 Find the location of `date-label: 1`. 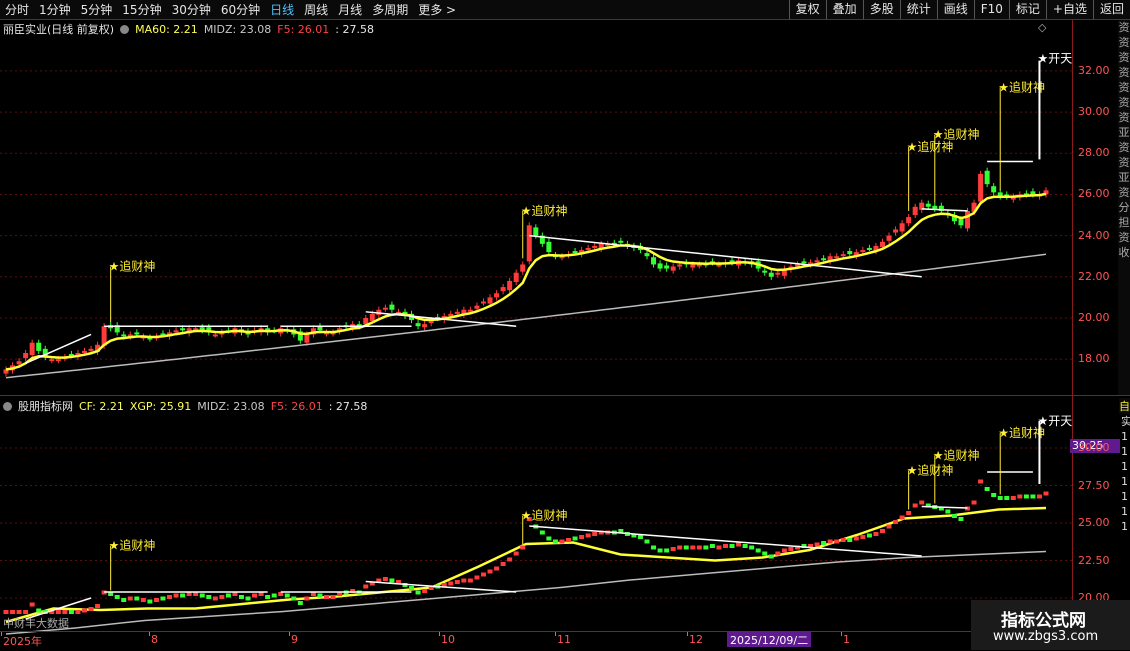

date-label: 1 is located at coordinates (846, 639).